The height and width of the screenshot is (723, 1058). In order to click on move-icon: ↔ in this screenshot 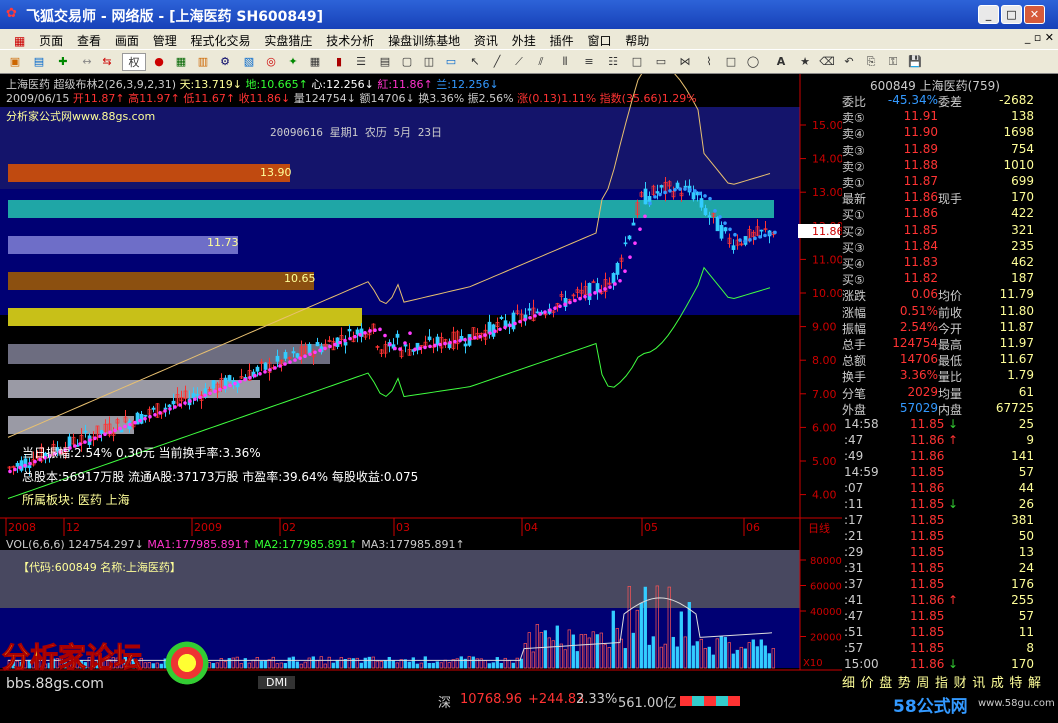, I will do `click(87, 62)`.